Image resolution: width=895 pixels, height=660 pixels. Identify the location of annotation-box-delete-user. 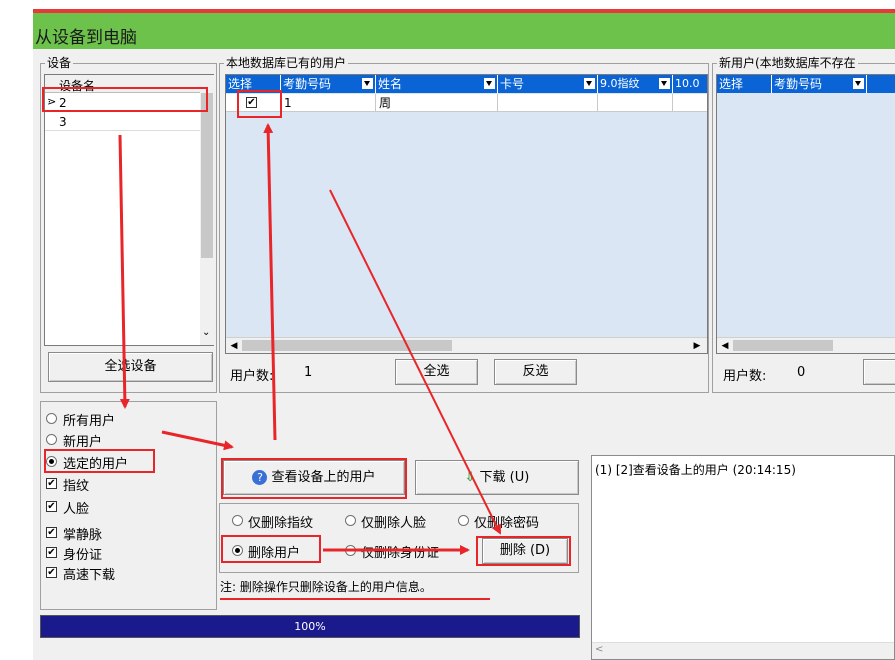
(271, 549).